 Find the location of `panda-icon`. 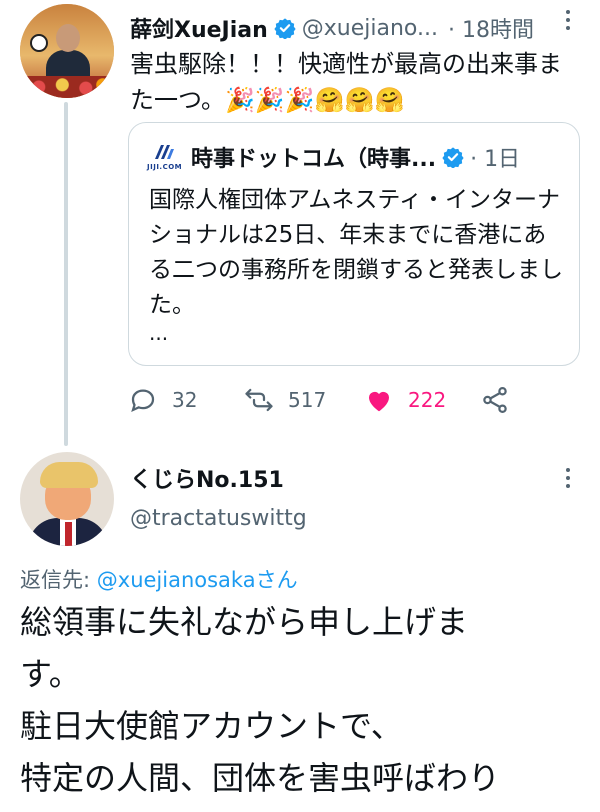

panda-icon is located at coordinates (39, 43).